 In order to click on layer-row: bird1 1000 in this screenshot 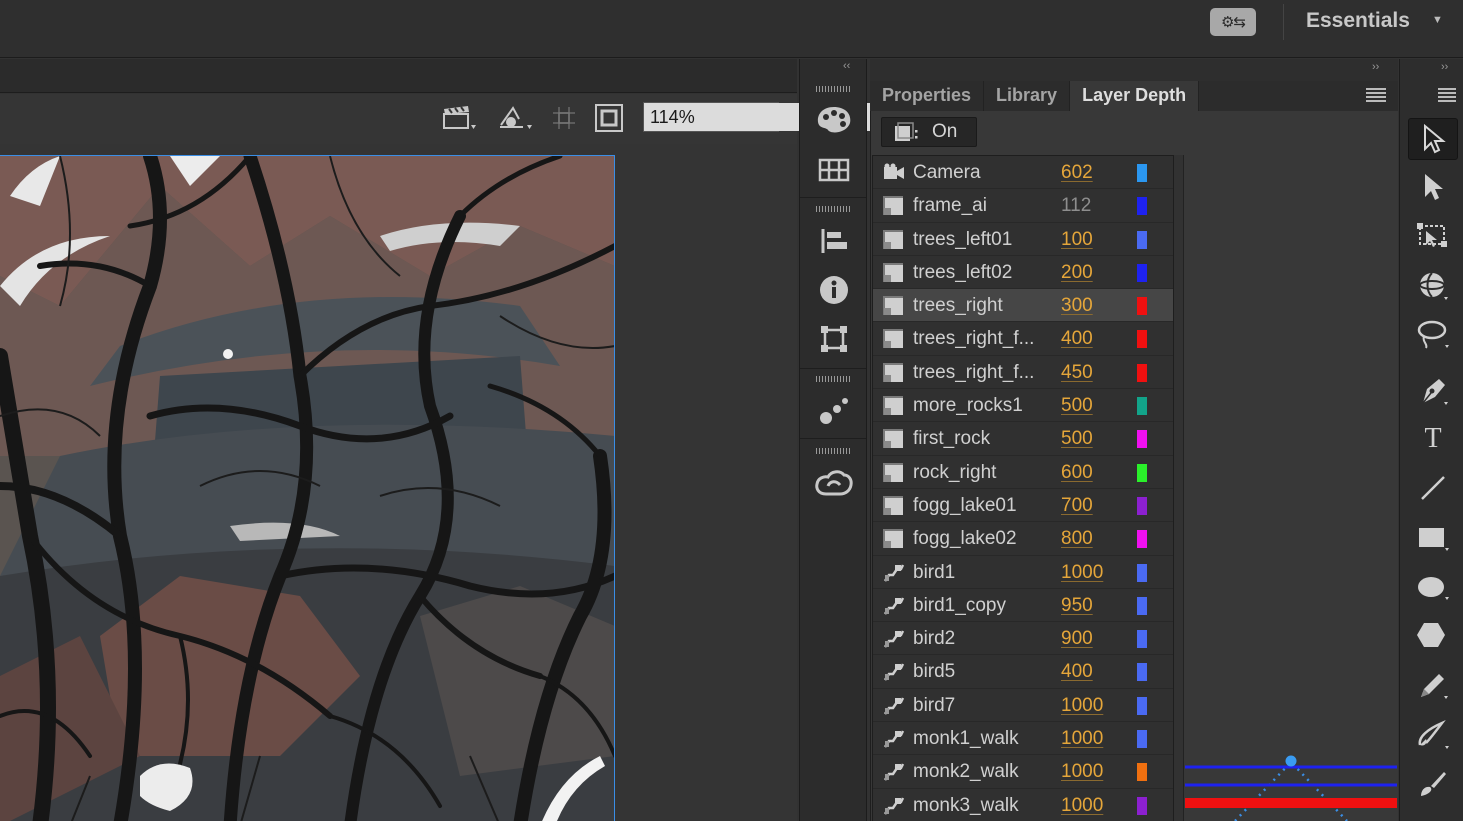, I will do `click(1023, 572)`.